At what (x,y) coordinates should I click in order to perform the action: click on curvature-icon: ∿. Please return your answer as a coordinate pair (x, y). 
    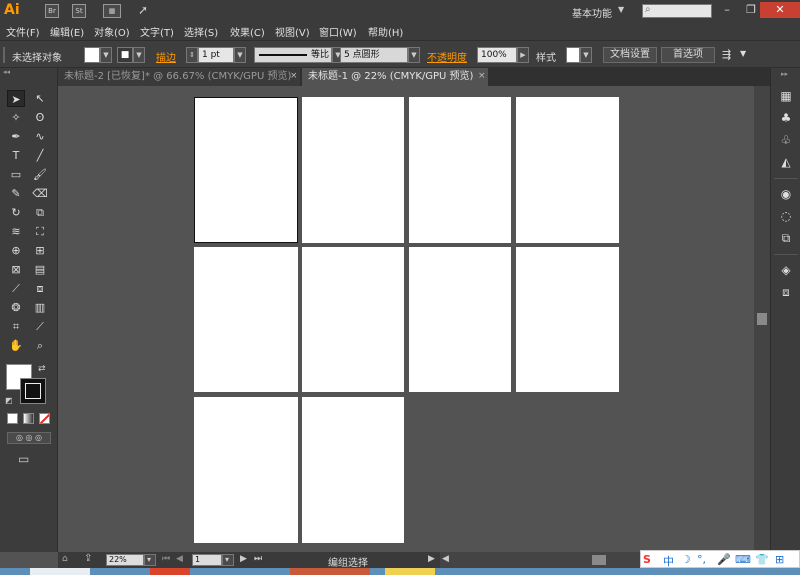
    Looking at the image, I should click on (40, 136).